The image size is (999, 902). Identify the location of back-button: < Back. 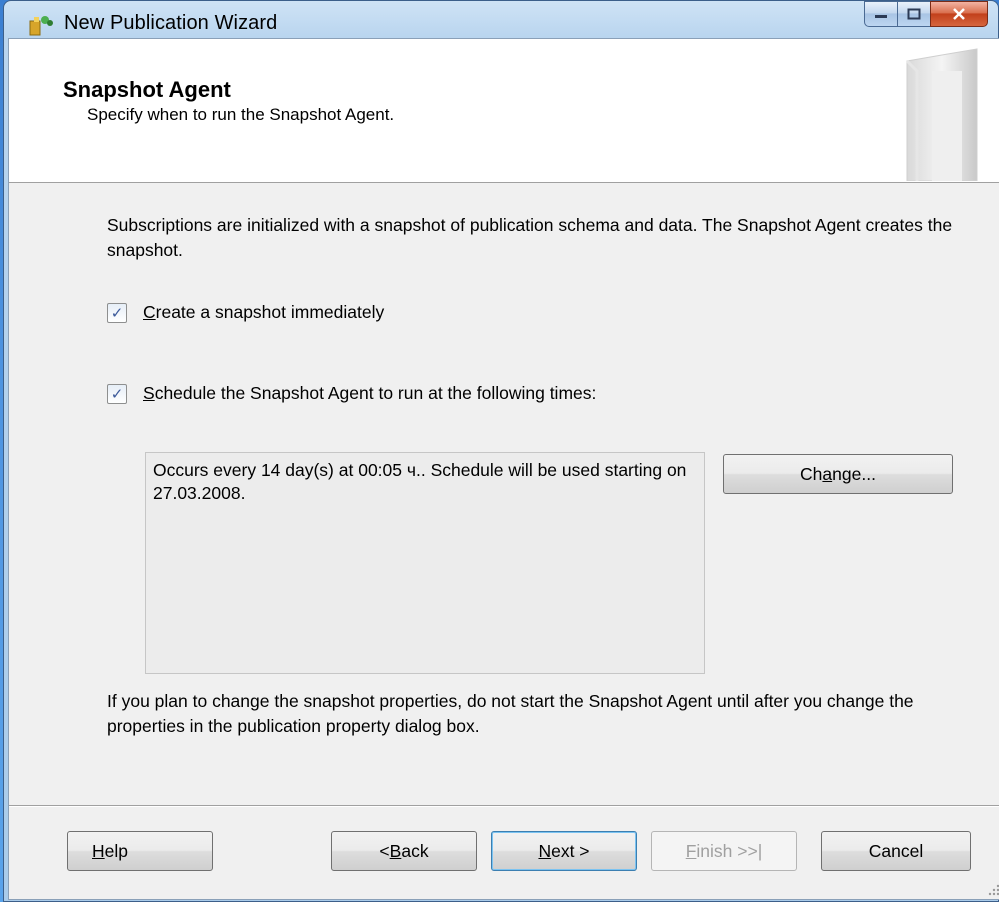
(404, 851).